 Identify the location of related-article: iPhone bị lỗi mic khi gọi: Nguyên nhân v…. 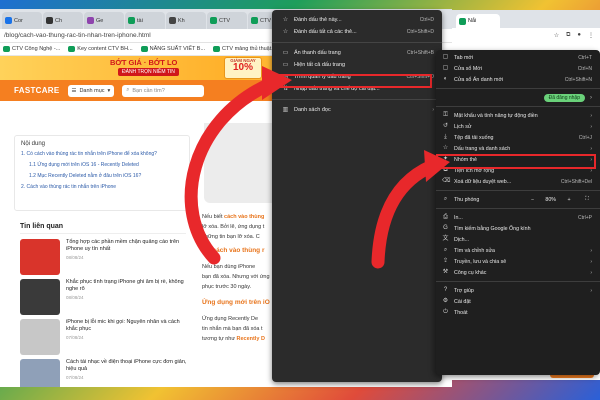
(105, 338).